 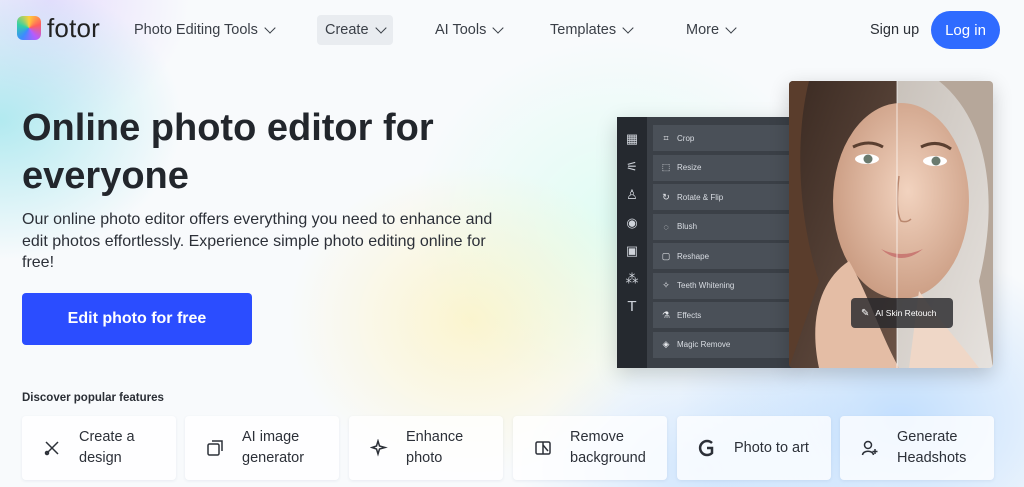 What do you see at coordinates (107, 447) in the screenshot?
I see `feature-label: Create a design` at bounding box center [107, 447].